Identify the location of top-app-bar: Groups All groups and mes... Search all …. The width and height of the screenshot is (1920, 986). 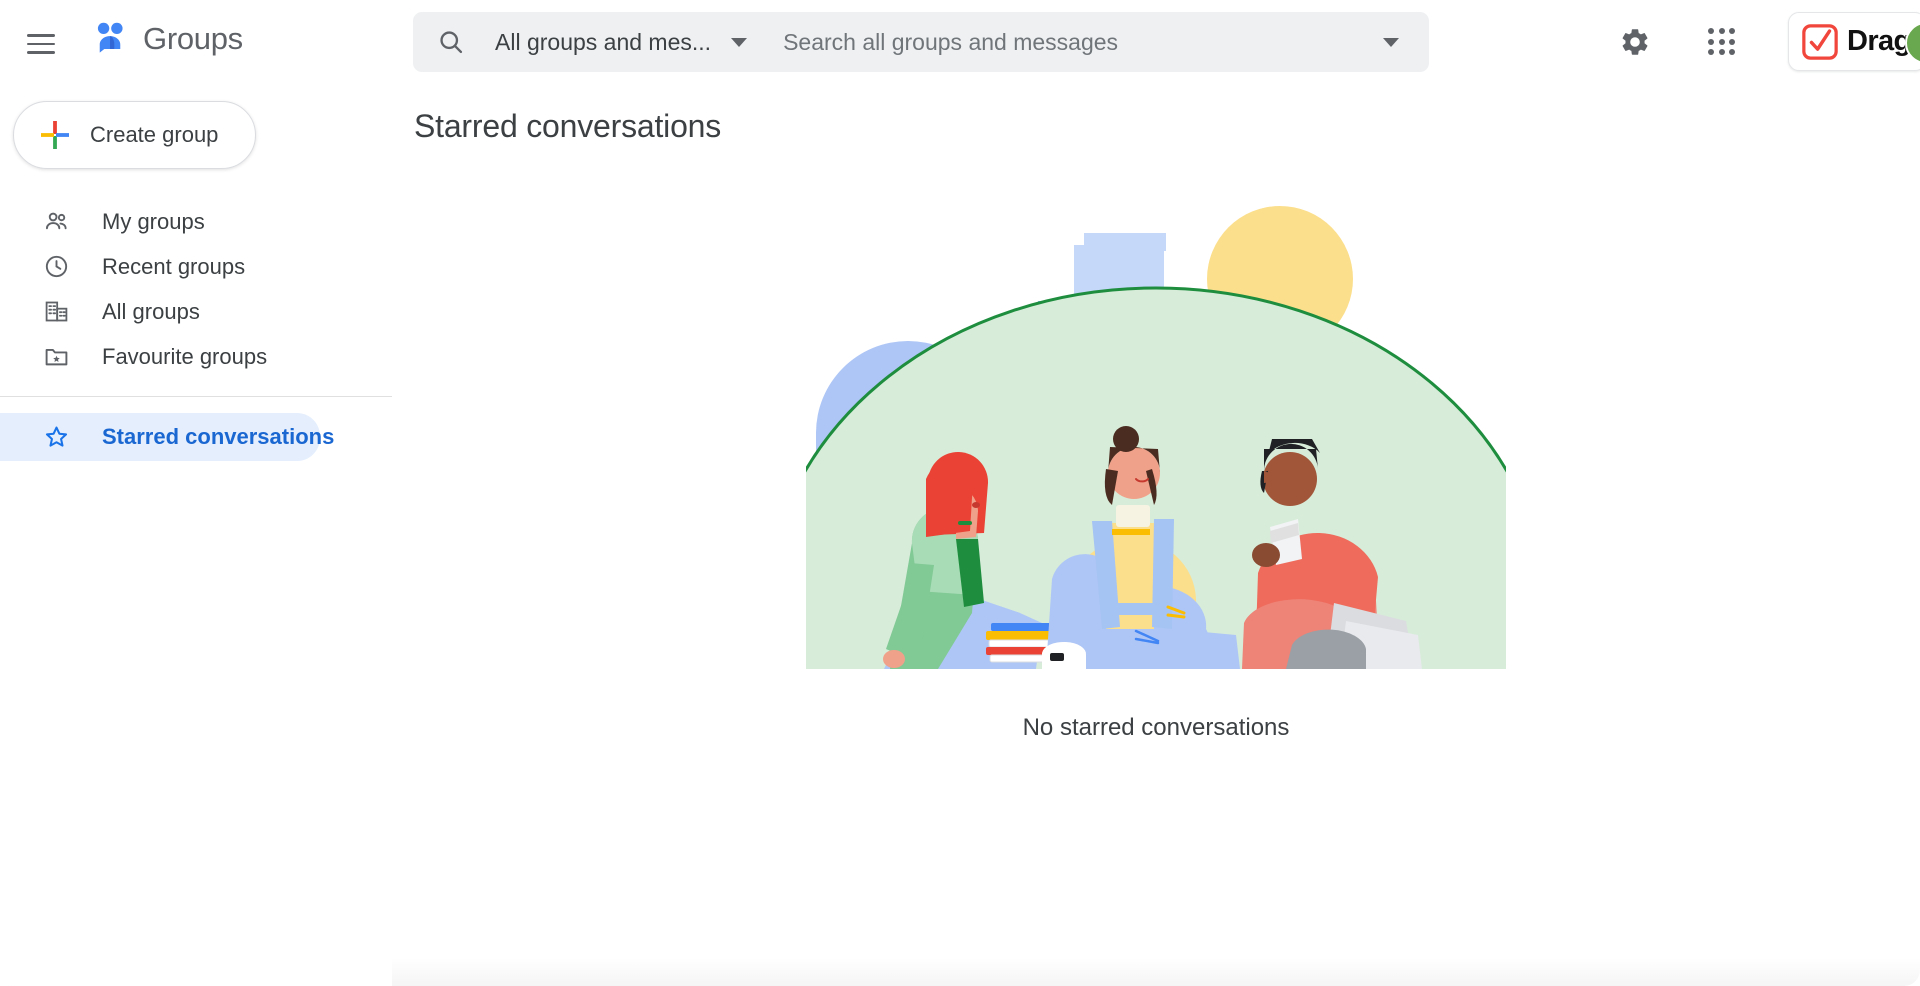
(960, 44).